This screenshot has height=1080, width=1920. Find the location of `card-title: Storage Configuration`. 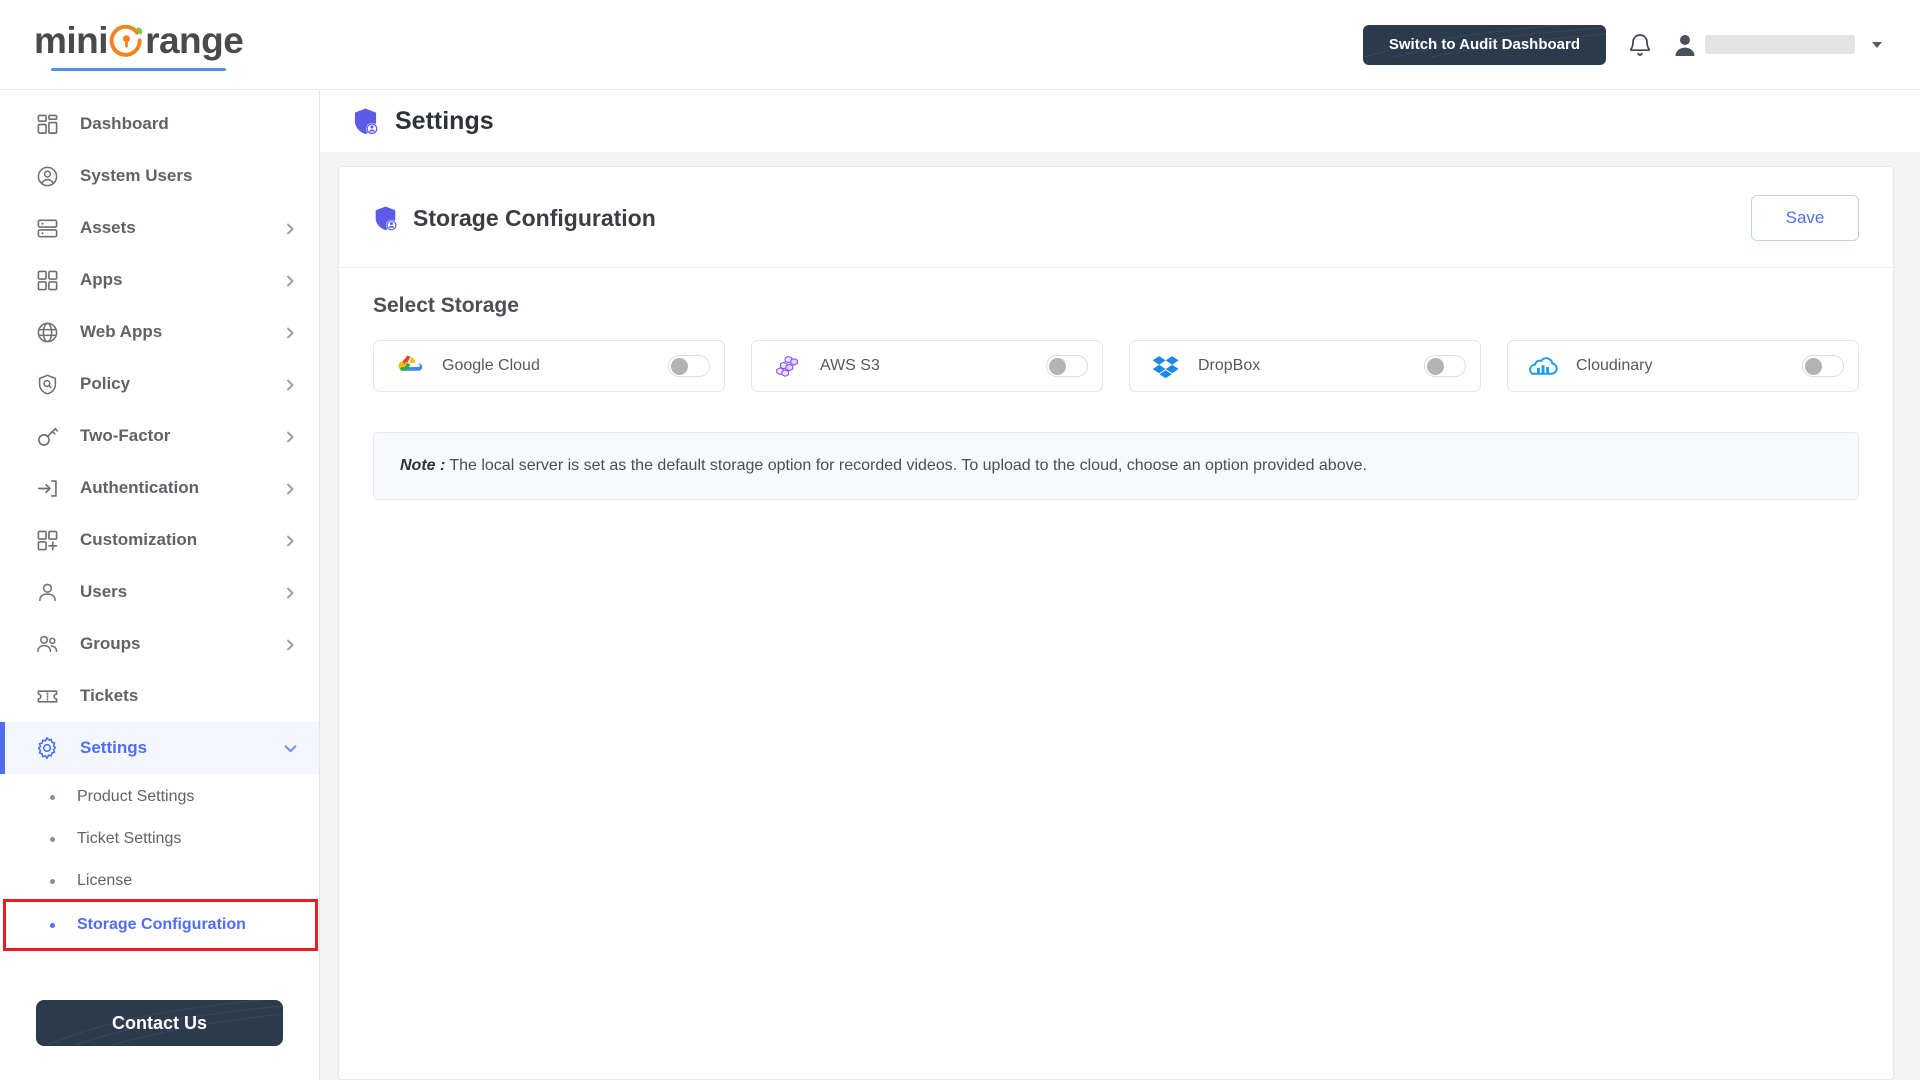

card-title: Storage Configuration is located at coordinates (534, 217).